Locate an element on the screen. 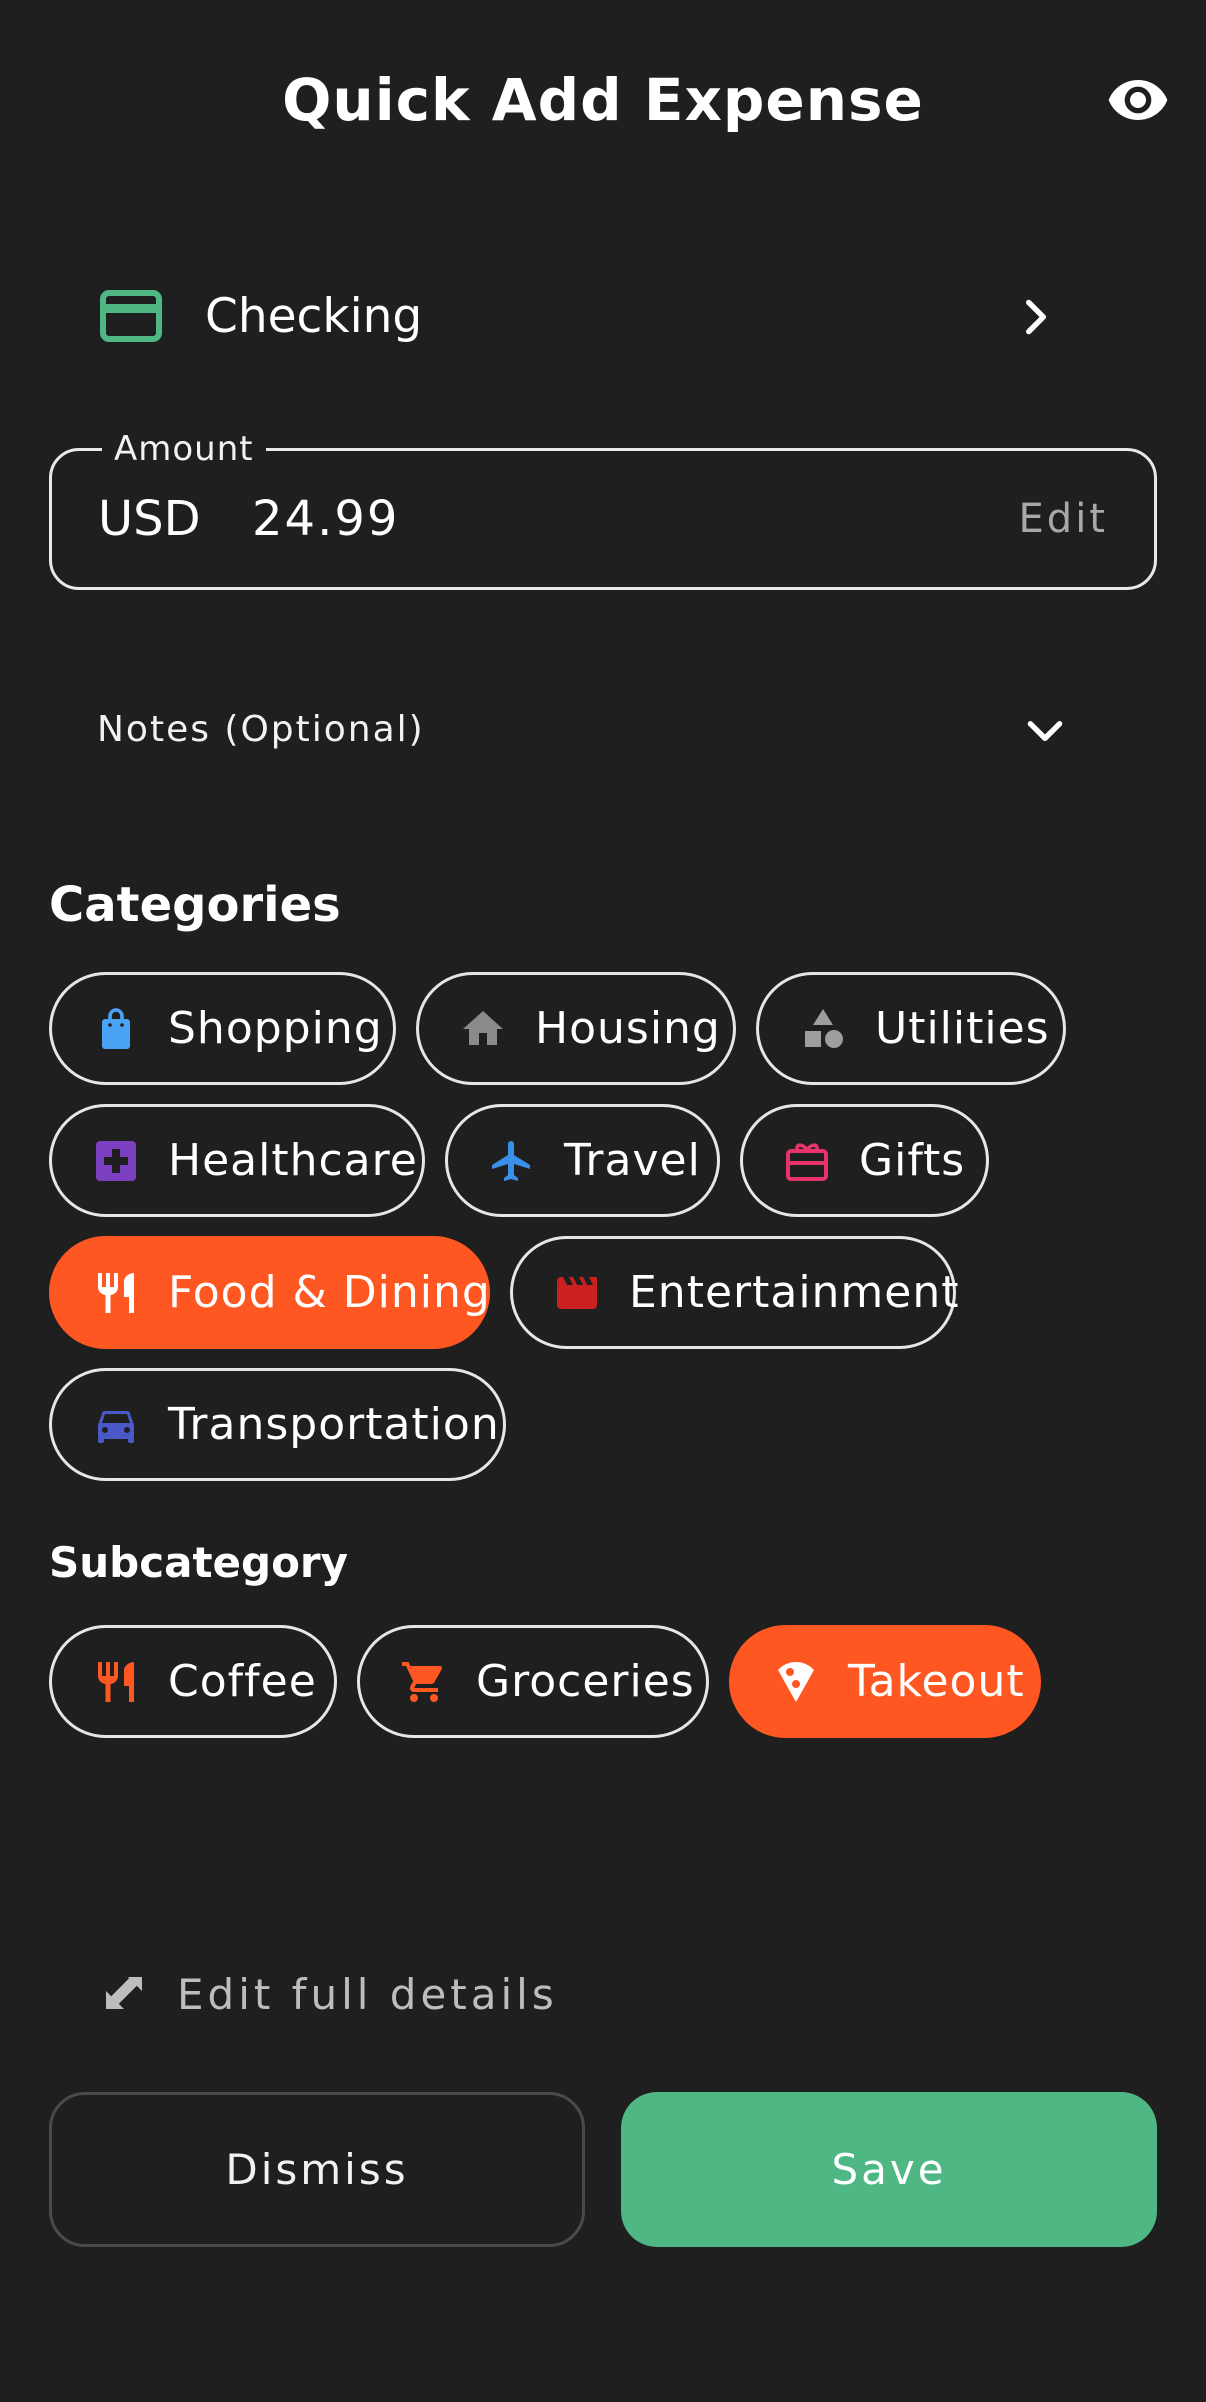  save-button: Save is located at coordinates (889, 2169).